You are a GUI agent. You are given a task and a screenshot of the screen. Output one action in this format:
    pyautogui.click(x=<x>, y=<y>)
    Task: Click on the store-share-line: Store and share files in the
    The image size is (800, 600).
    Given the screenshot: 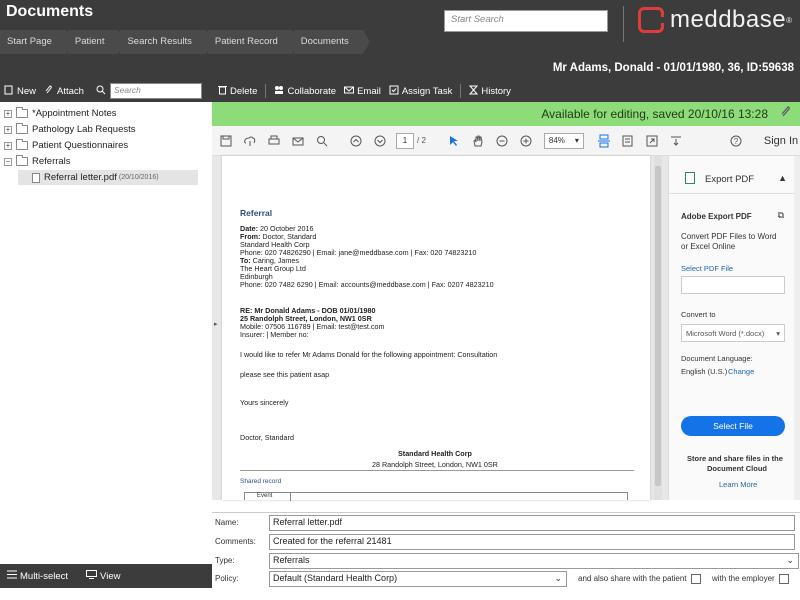 What is the action you would take?
    pyautogui.click(x=735, y=458)
    